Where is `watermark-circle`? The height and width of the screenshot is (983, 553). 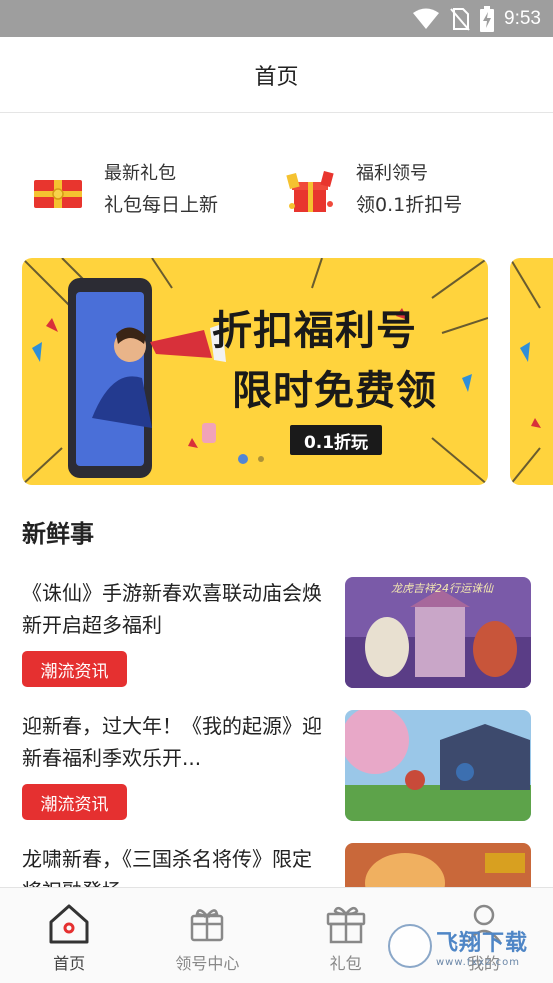
watermark-circle is located at coordinates (410, 946).